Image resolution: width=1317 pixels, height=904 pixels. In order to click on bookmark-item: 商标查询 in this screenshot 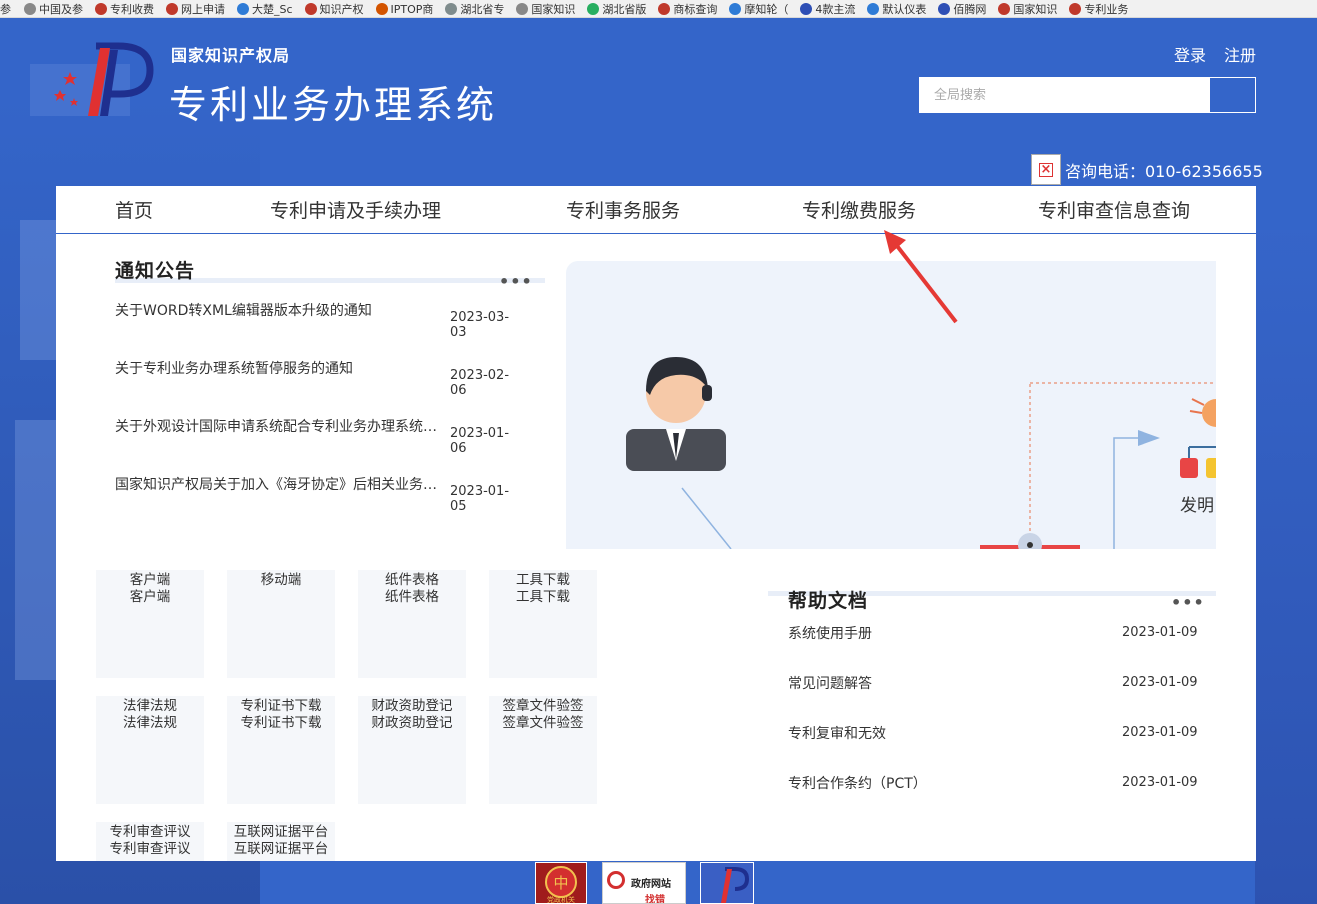, I will do `click(688, 8)`.